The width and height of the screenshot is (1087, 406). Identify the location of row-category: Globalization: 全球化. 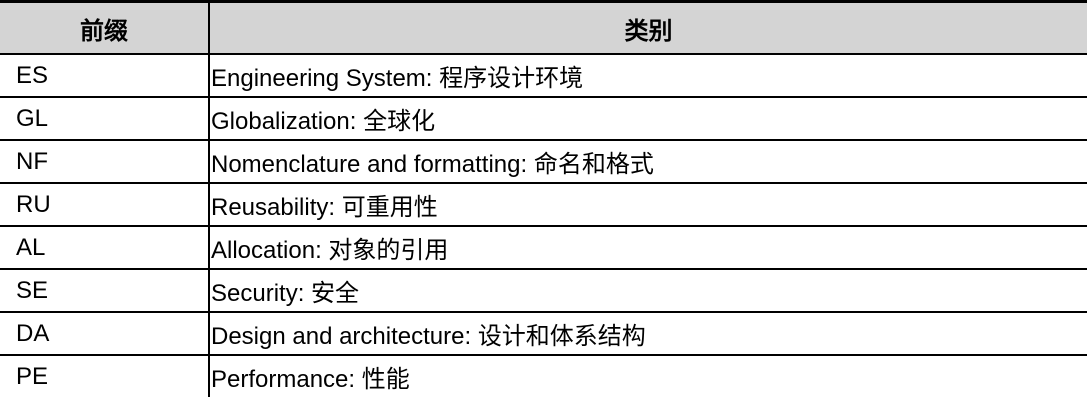
(647, 118).